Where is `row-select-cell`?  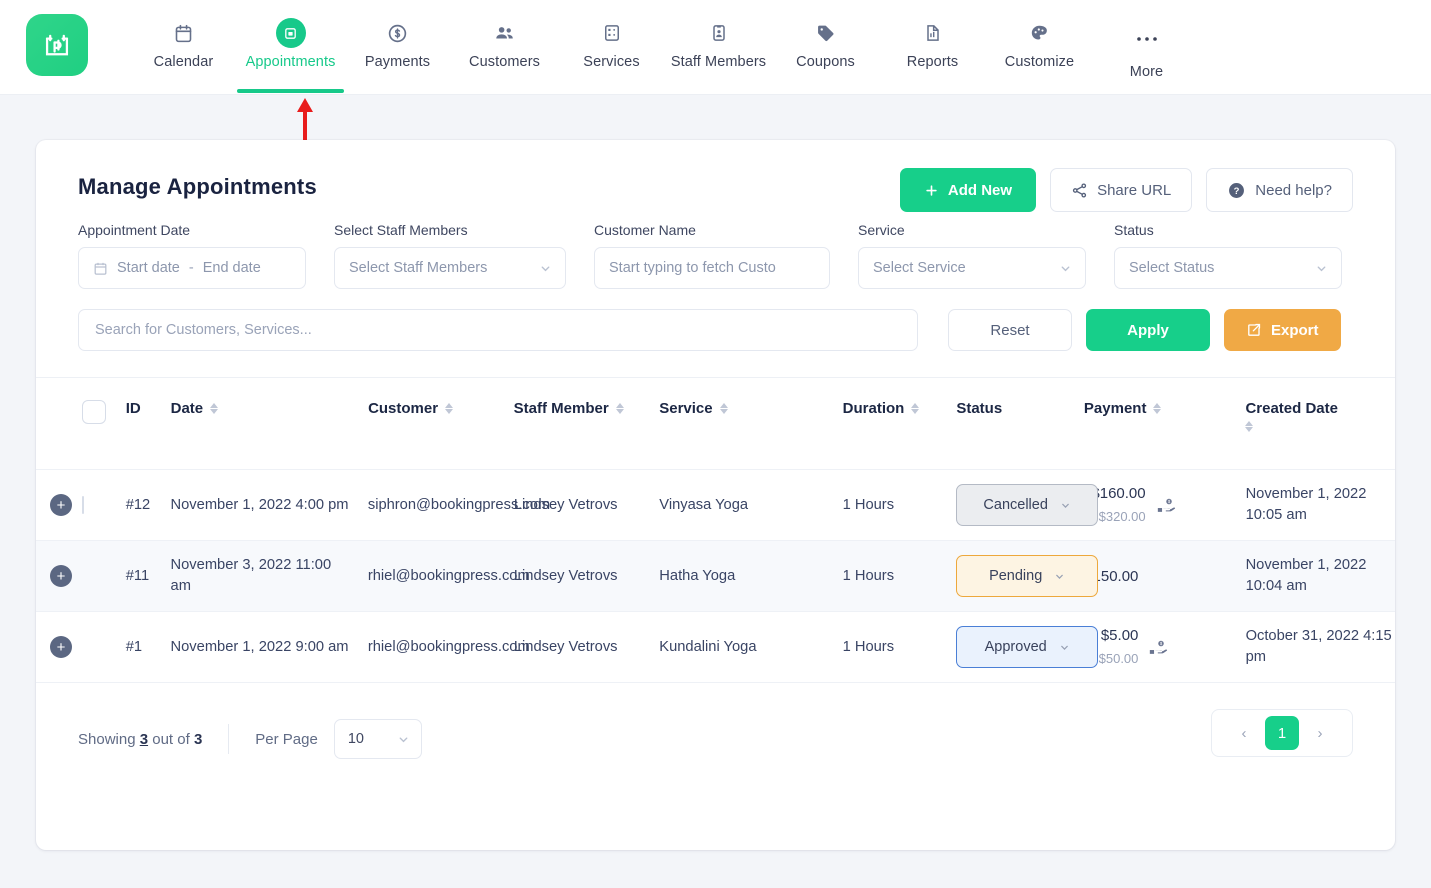
row-select-cell is located at coordinates (103, 505).